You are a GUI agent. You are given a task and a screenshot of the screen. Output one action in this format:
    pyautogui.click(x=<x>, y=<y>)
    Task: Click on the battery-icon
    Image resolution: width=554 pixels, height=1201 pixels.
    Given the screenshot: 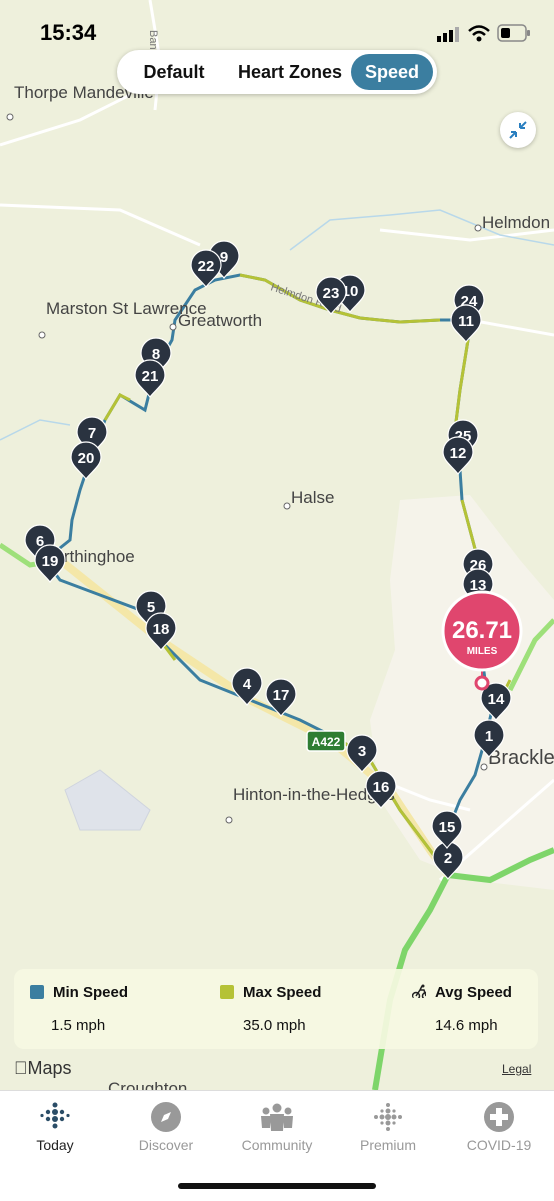 What is the action you would take?
    pyautogui.click(x=513, y=33)
    